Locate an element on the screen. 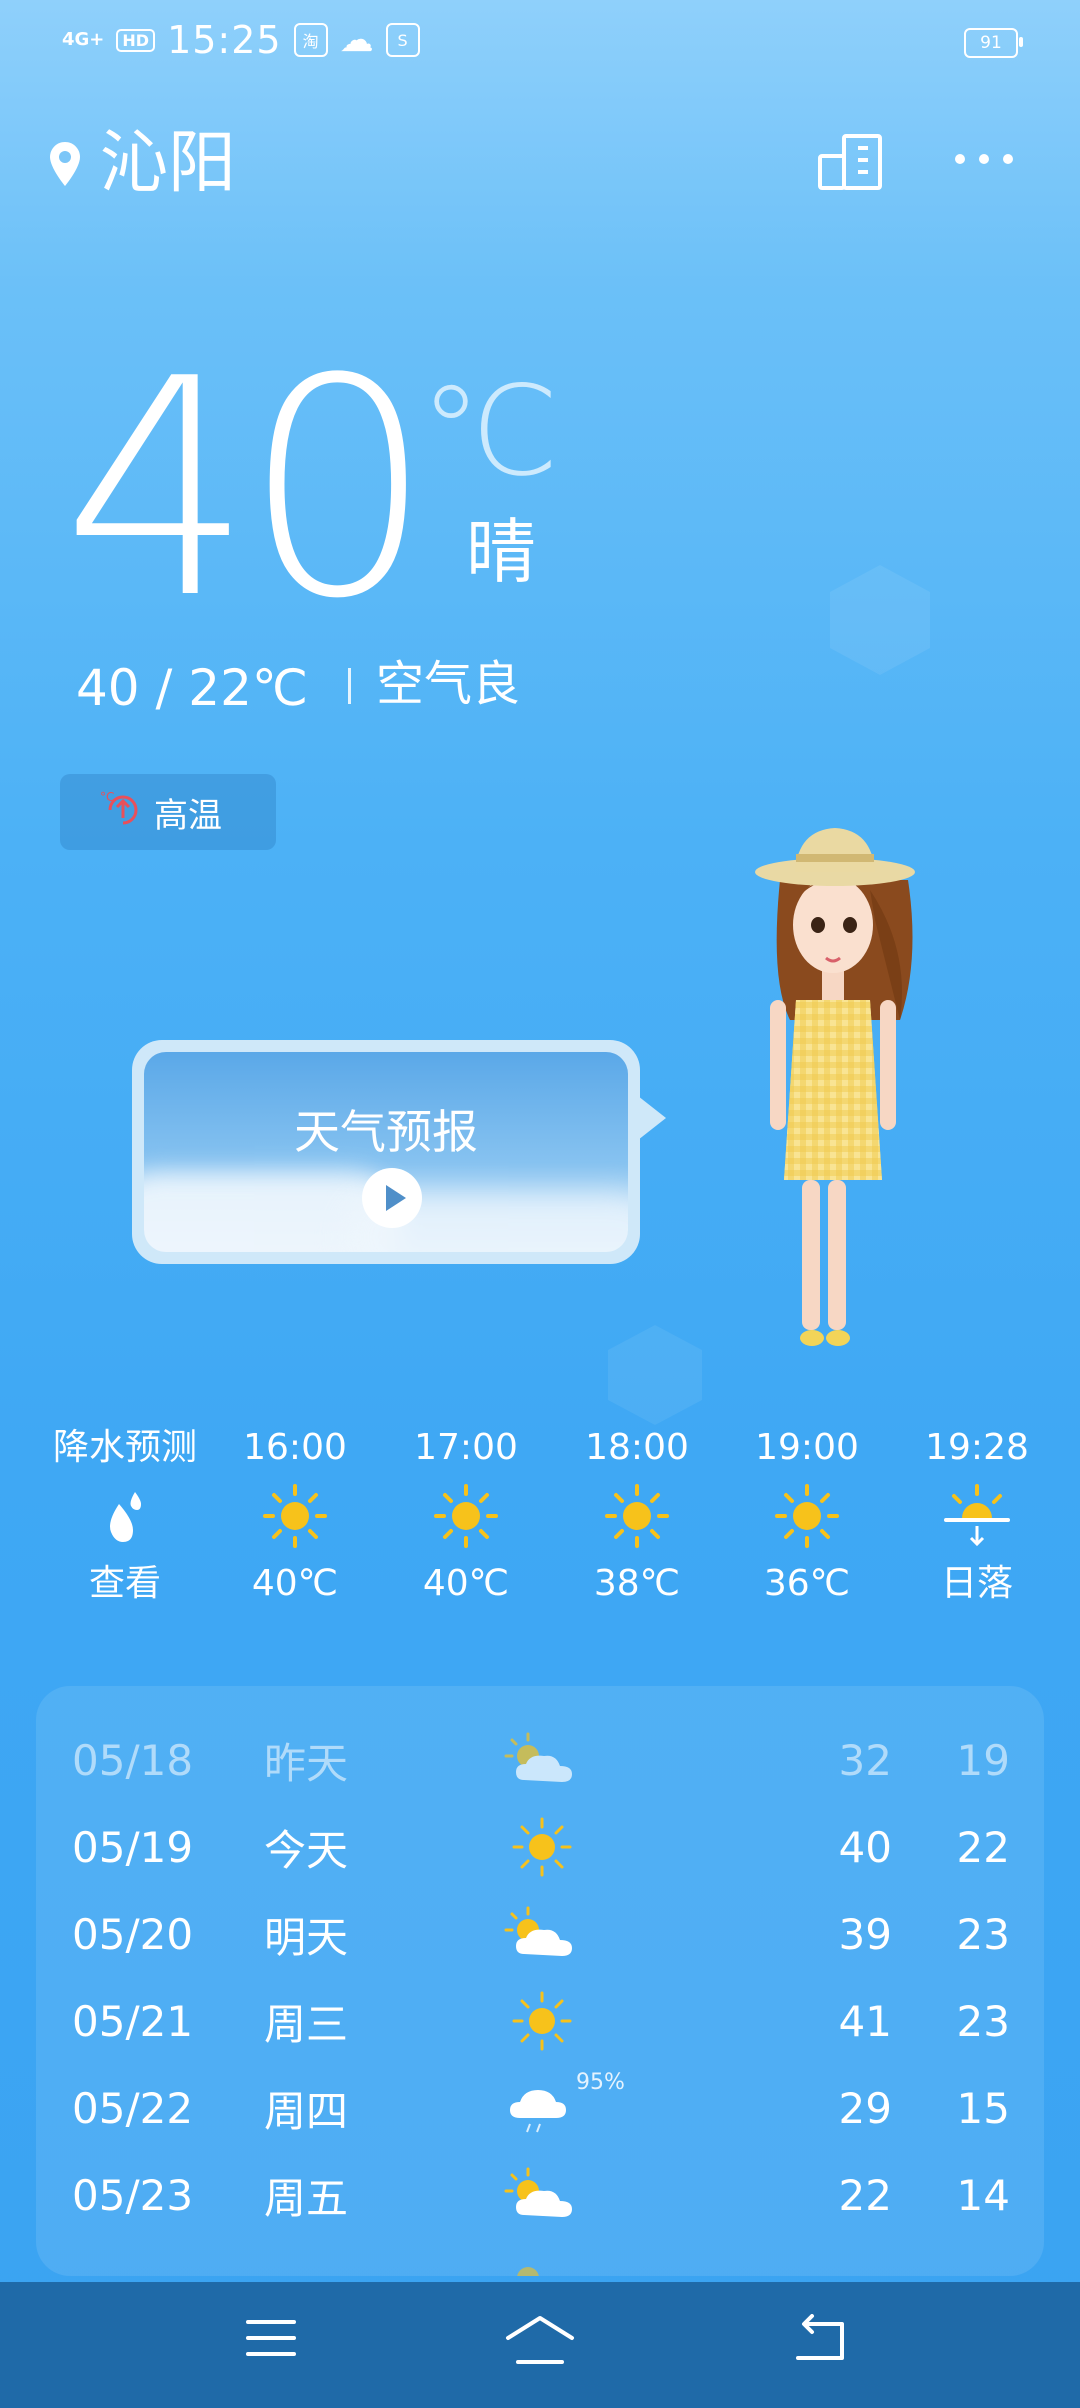  day-name: 今天 is located at coordinates (306, 1850).